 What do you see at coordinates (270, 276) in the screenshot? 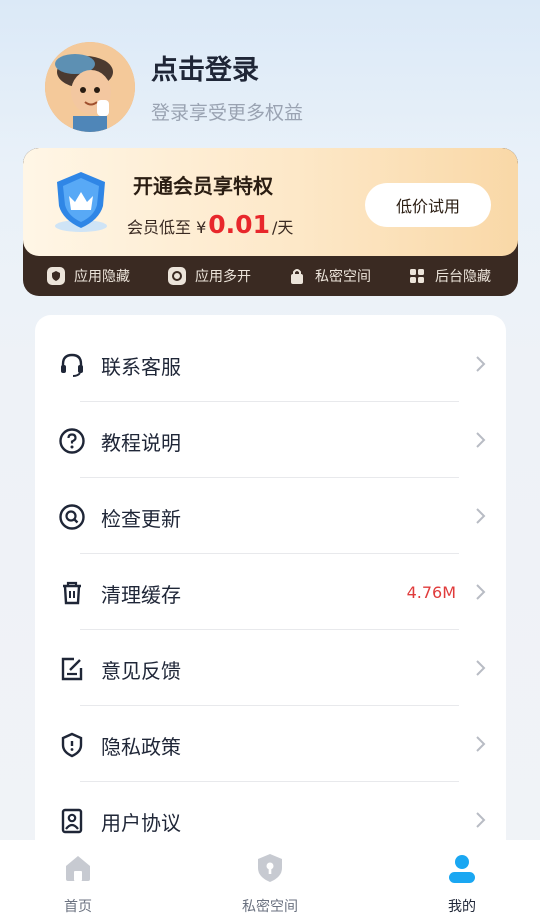
I see `vip-features: 应用隐藏 应用多开 私密空间 后台隐藏` at bounding box center [270, 276].